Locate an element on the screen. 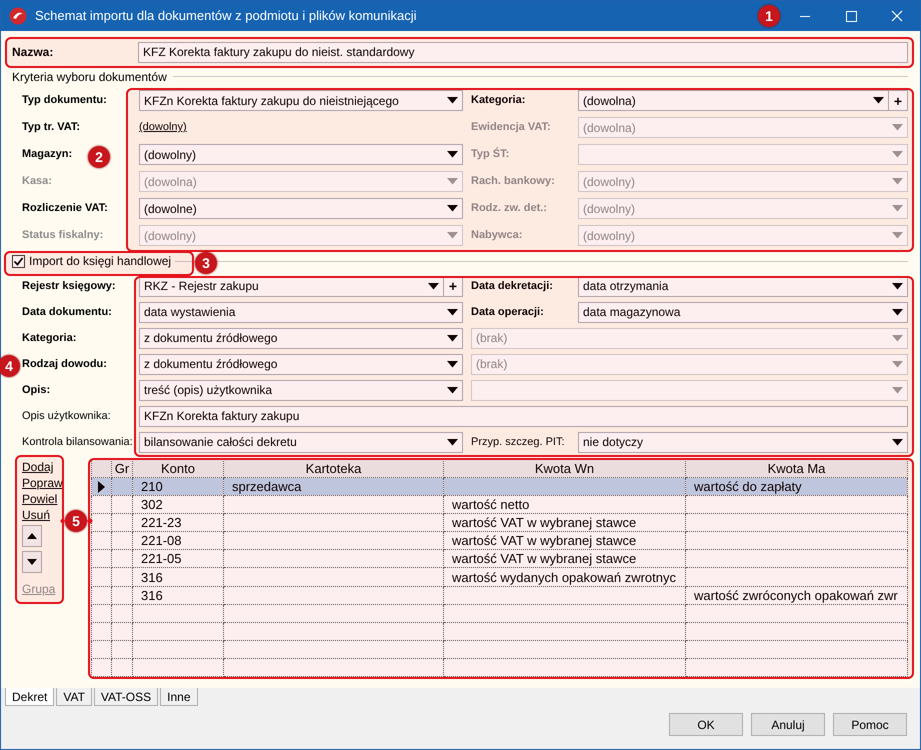 The image size is (921, 750). field-label: Typ tr. VAT: is located at coordinates (51, 128).